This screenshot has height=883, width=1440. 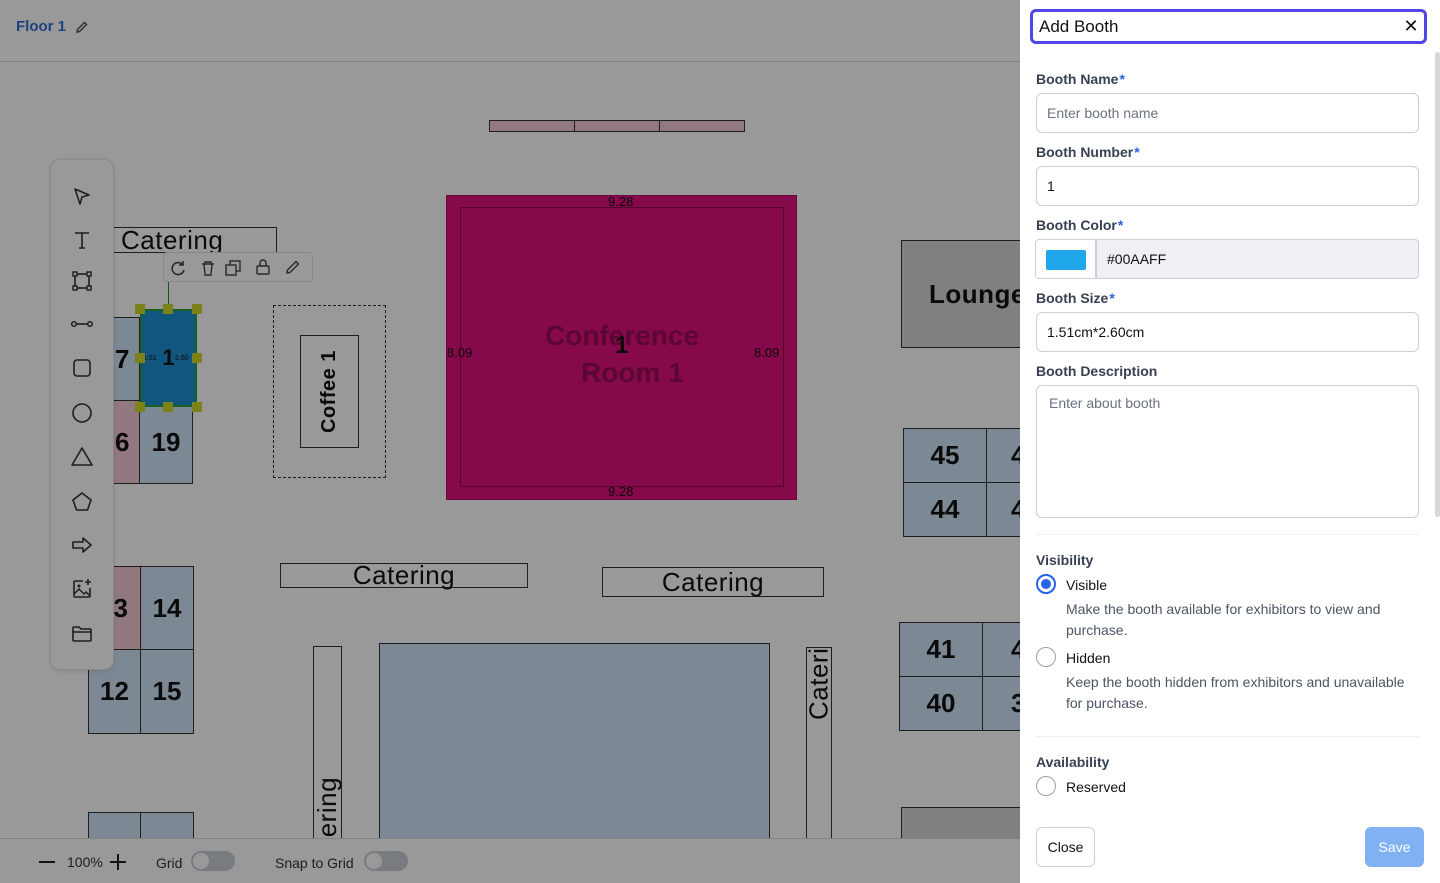 What do you see at coordinates (1096, 787) in the screenshot?
I see `reserved-label: Reserved` at bounding box center [1096, 787].